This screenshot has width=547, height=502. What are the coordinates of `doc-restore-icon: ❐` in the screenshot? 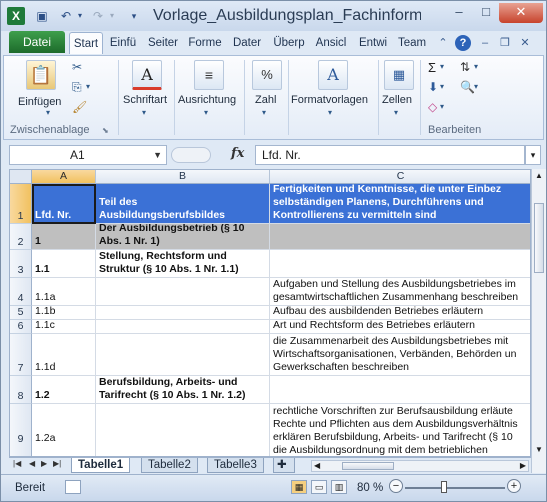 It's located at (505, 43).